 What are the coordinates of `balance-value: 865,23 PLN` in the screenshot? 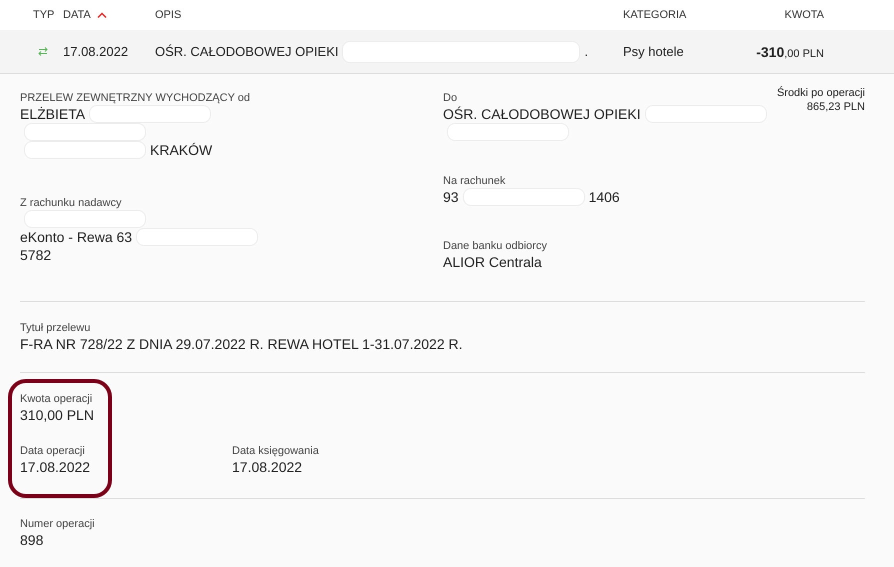 It's located at (835, 107).